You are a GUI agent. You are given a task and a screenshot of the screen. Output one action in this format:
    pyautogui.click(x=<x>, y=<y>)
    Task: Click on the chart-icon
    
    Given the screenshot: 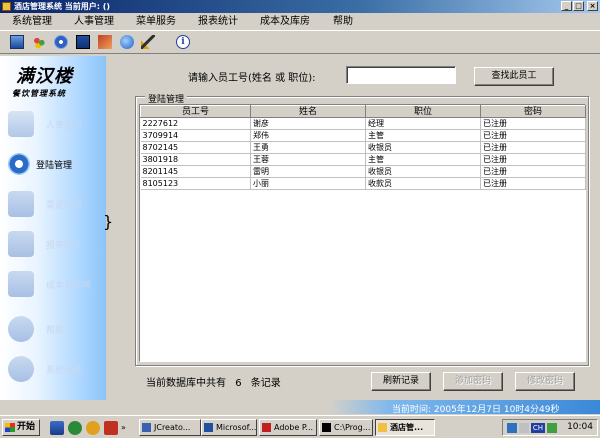 What is the action you would take?
    pyautogui.click(x=21, y=244)
    